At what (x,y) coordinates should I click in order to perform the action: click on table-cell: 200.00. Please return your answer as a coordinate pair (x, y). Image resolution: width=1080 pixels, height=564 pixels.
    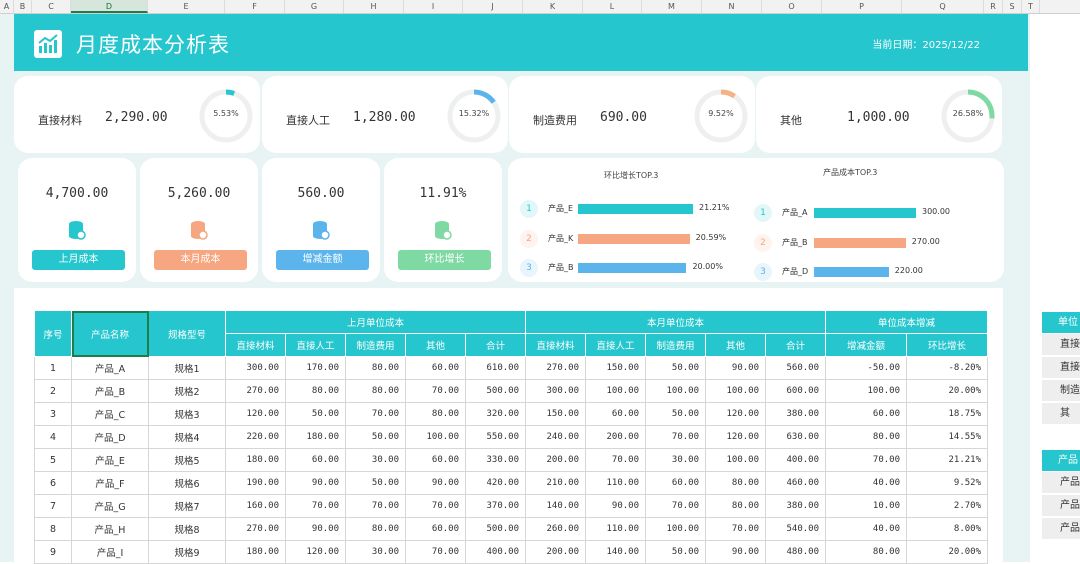
    Looking at the image, I should click on (555, 460).